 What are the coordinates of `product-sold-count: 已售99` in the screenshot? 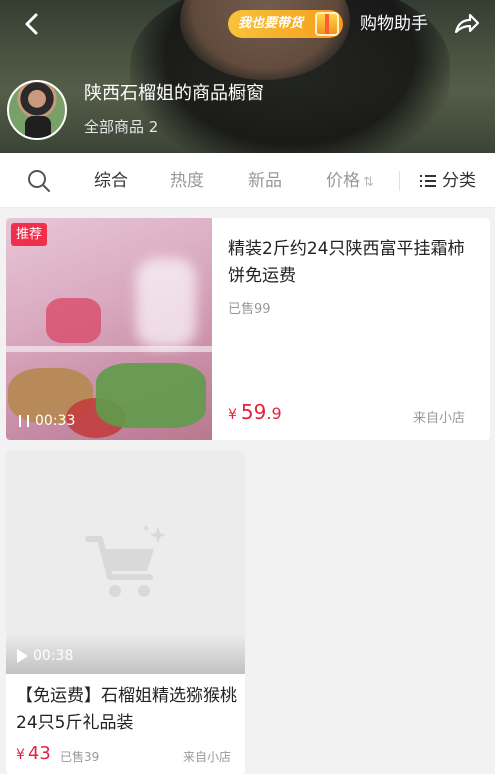 It's located at (249, 309).